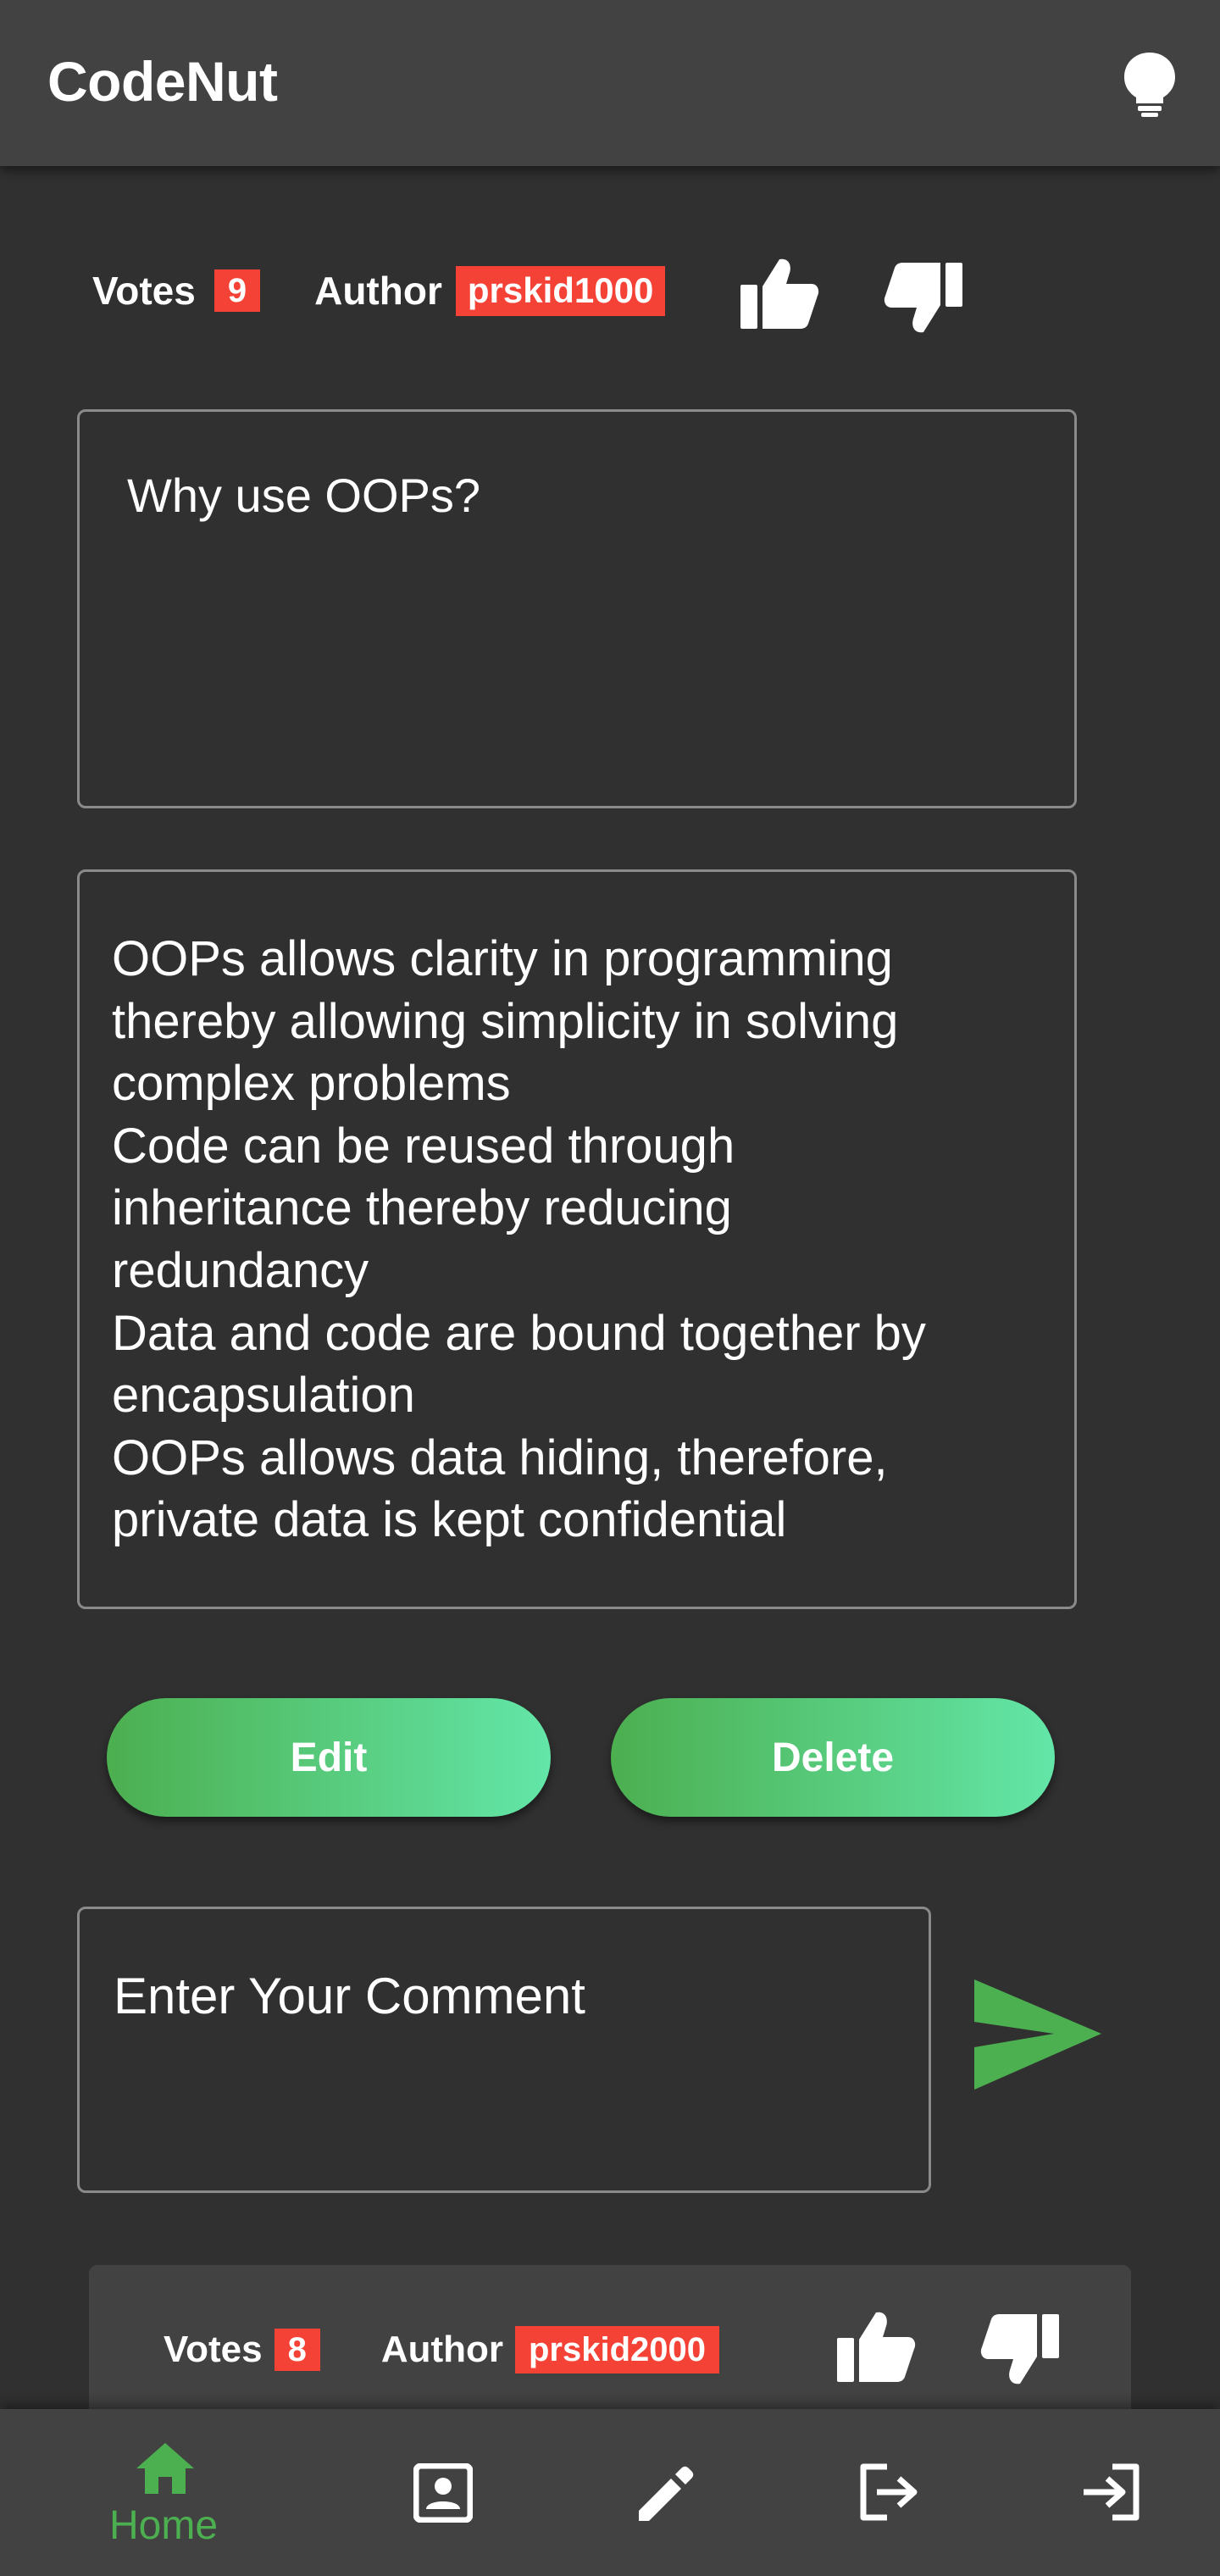 The image size is (1220, 2576). What do you see at coordinates (519, 1333) in the screenshot?
I see `answer-line: Data and code are bound together by` at bounding box center [519, 1333].